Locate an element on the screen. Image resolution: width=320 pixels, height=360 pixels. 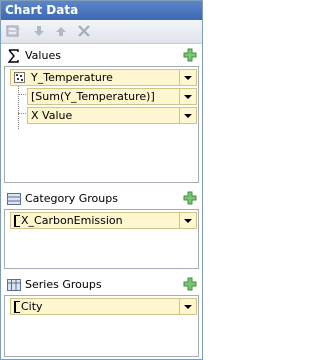
category-group-field: X_CarbonEmission is located at coordinates (103, 220).